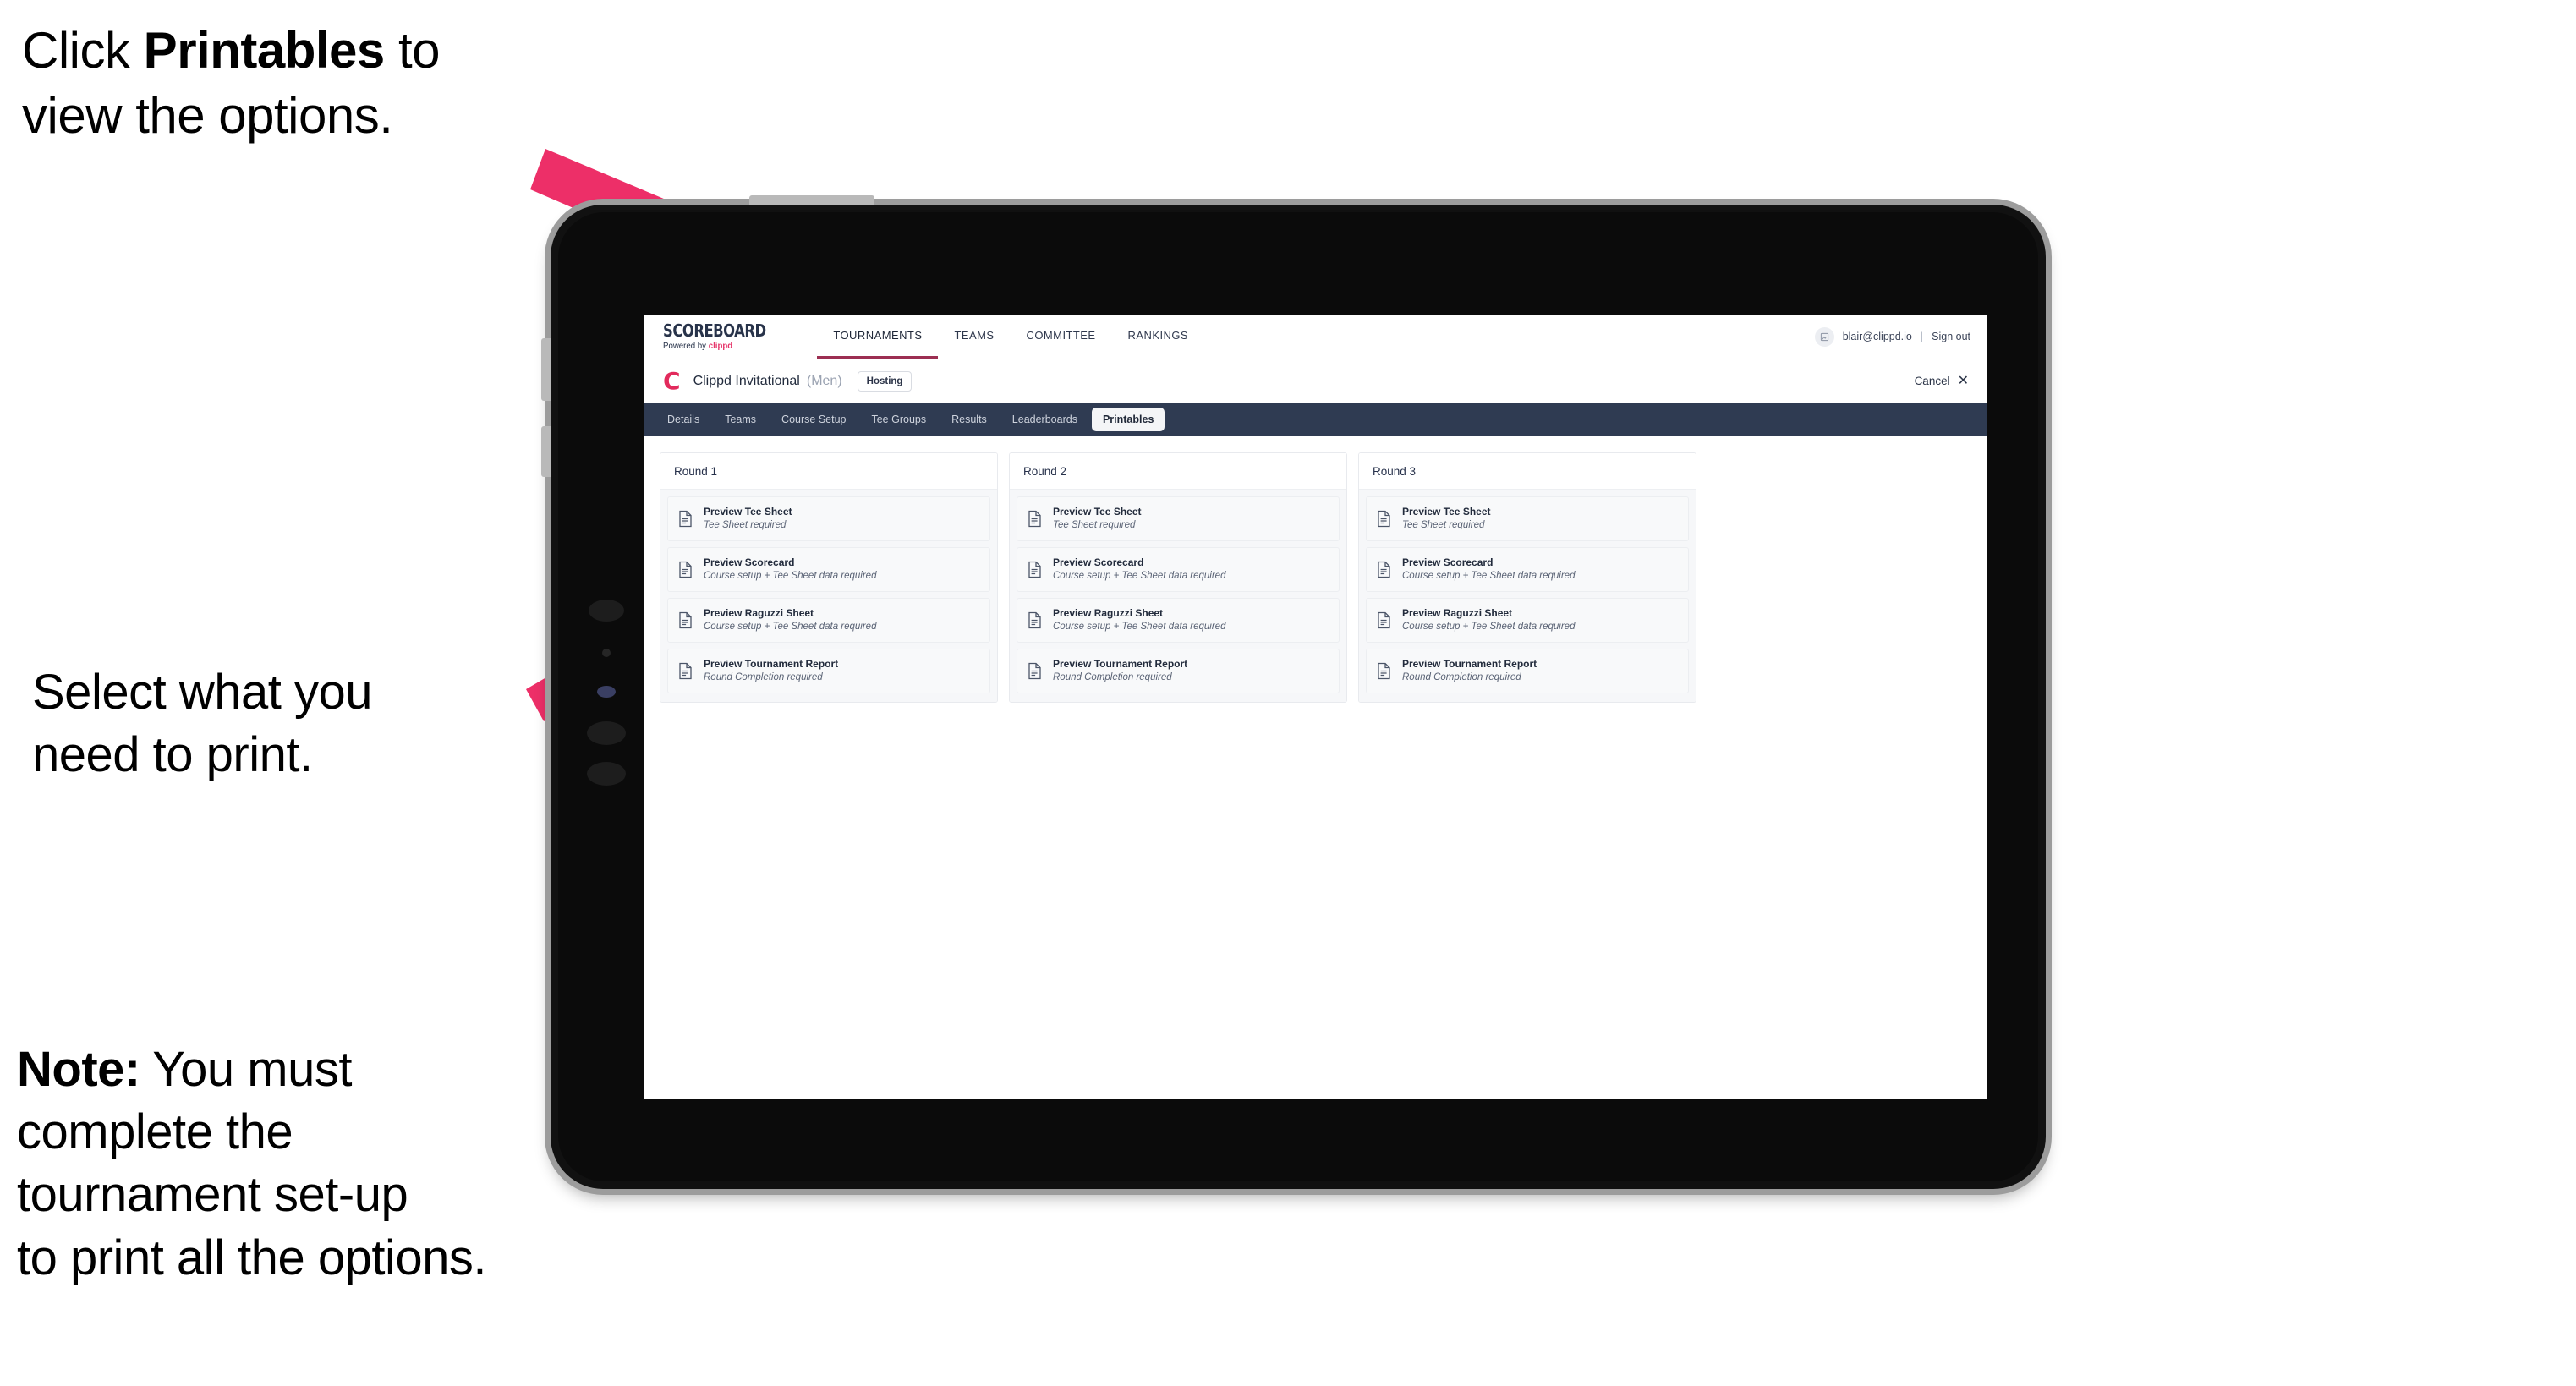 This screenshot has height=1386, width=2576. What do you see at coordinates (546, 451) in the screenshot?
I see `device-power-button` at bounding box center [546, 451].